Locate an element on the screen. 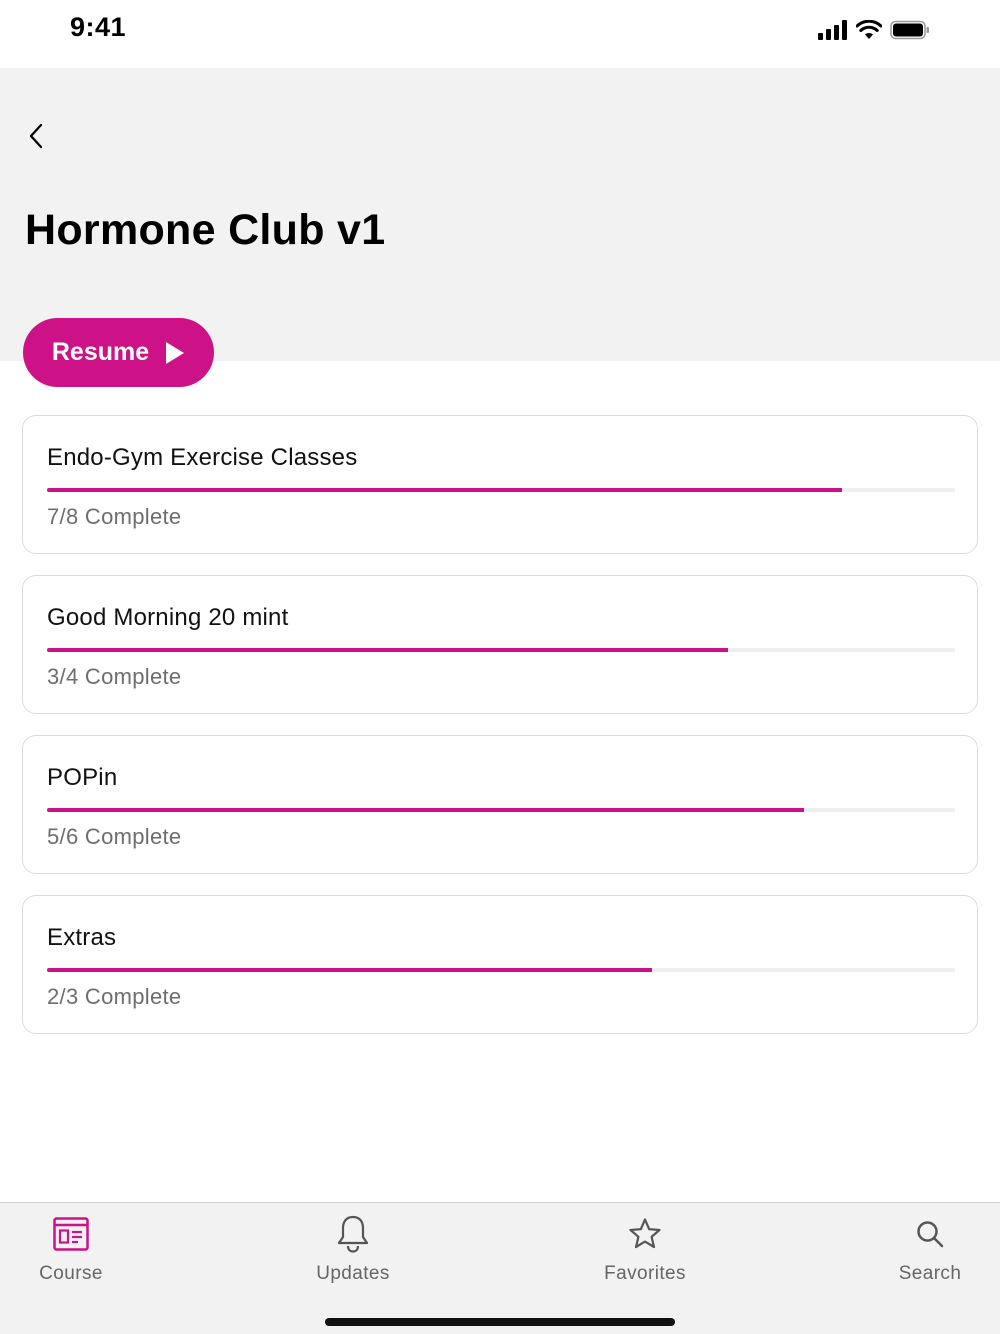  tab-label: Search is located at coordinates (930, 1273).